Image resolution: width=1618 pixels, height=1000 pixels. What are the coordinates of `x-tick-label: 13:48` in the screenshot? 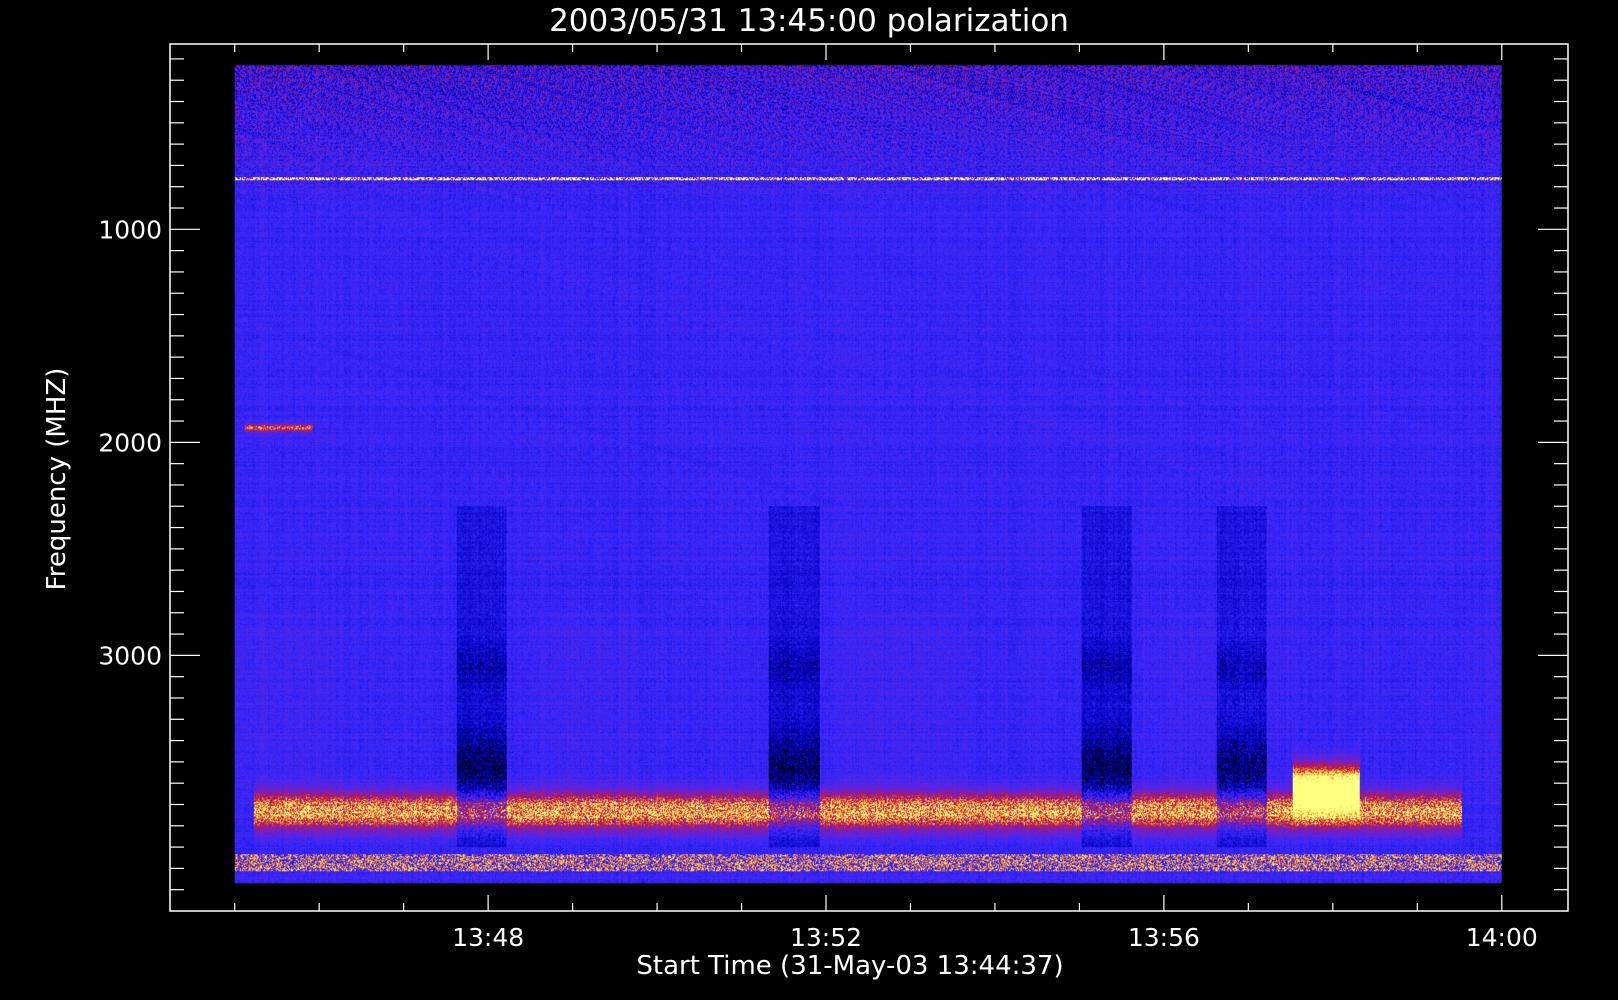 It's located at (488, 937).